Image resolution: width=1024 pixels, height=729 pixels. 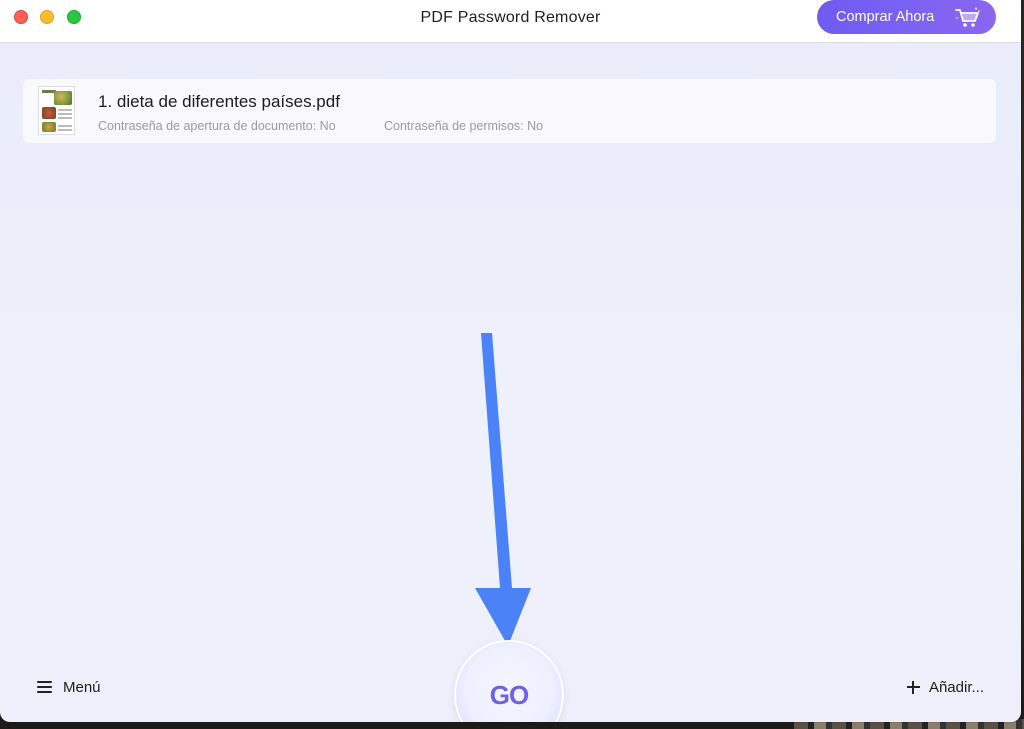 What do you see at coordinates (503, 489) in the screenshot?
I see `down-arrow-icon` at bounding box center [503, 489].